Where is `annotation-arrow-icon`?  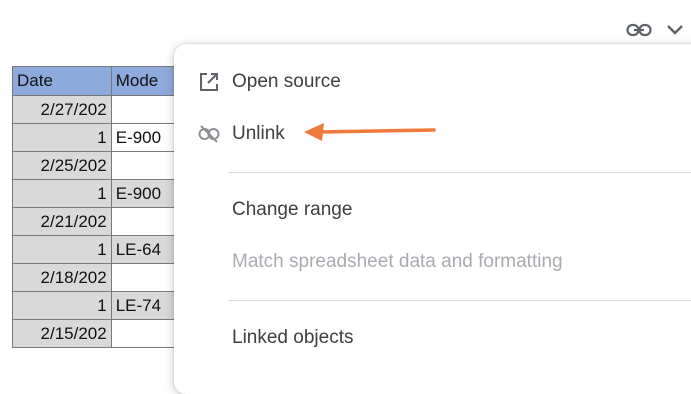 annotation-arrow-icon is located at coordinates (370, 132).